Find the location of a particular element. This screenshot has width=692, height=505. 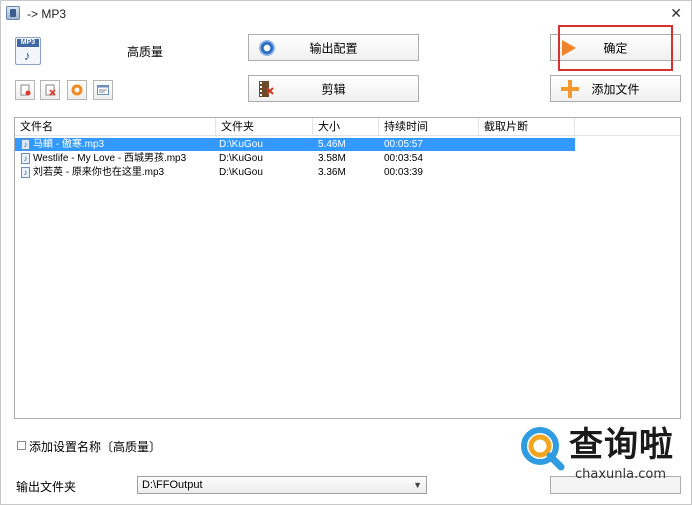

add-file-label: 添加文件 is located at coordinates (615, 89).